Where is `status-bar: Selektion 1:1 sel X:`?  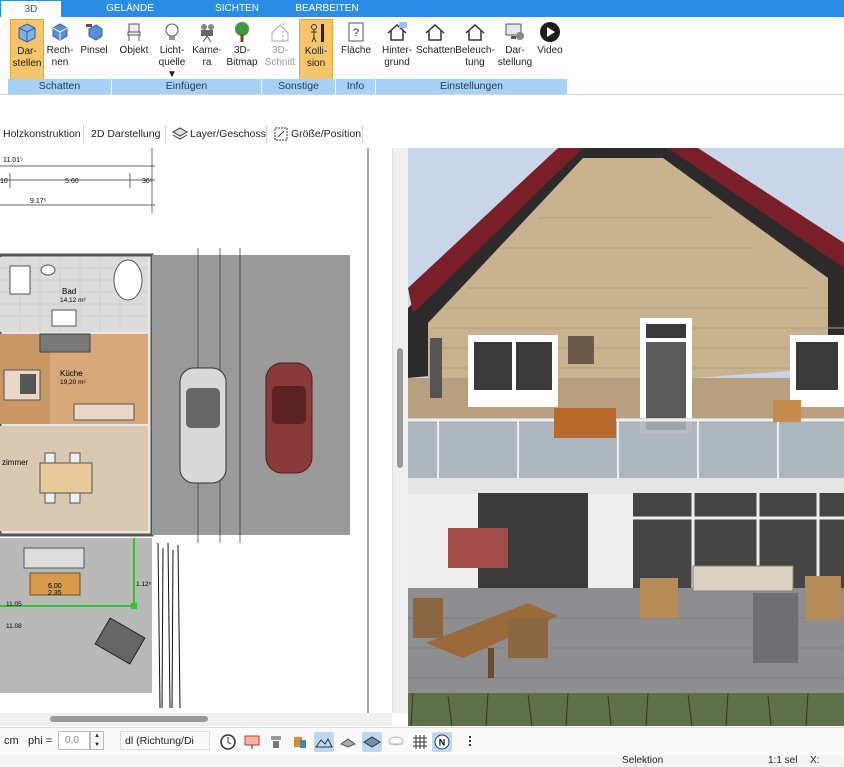
status-bar: Selektion 1:1 sel X: is located at coordinates (422, 761).